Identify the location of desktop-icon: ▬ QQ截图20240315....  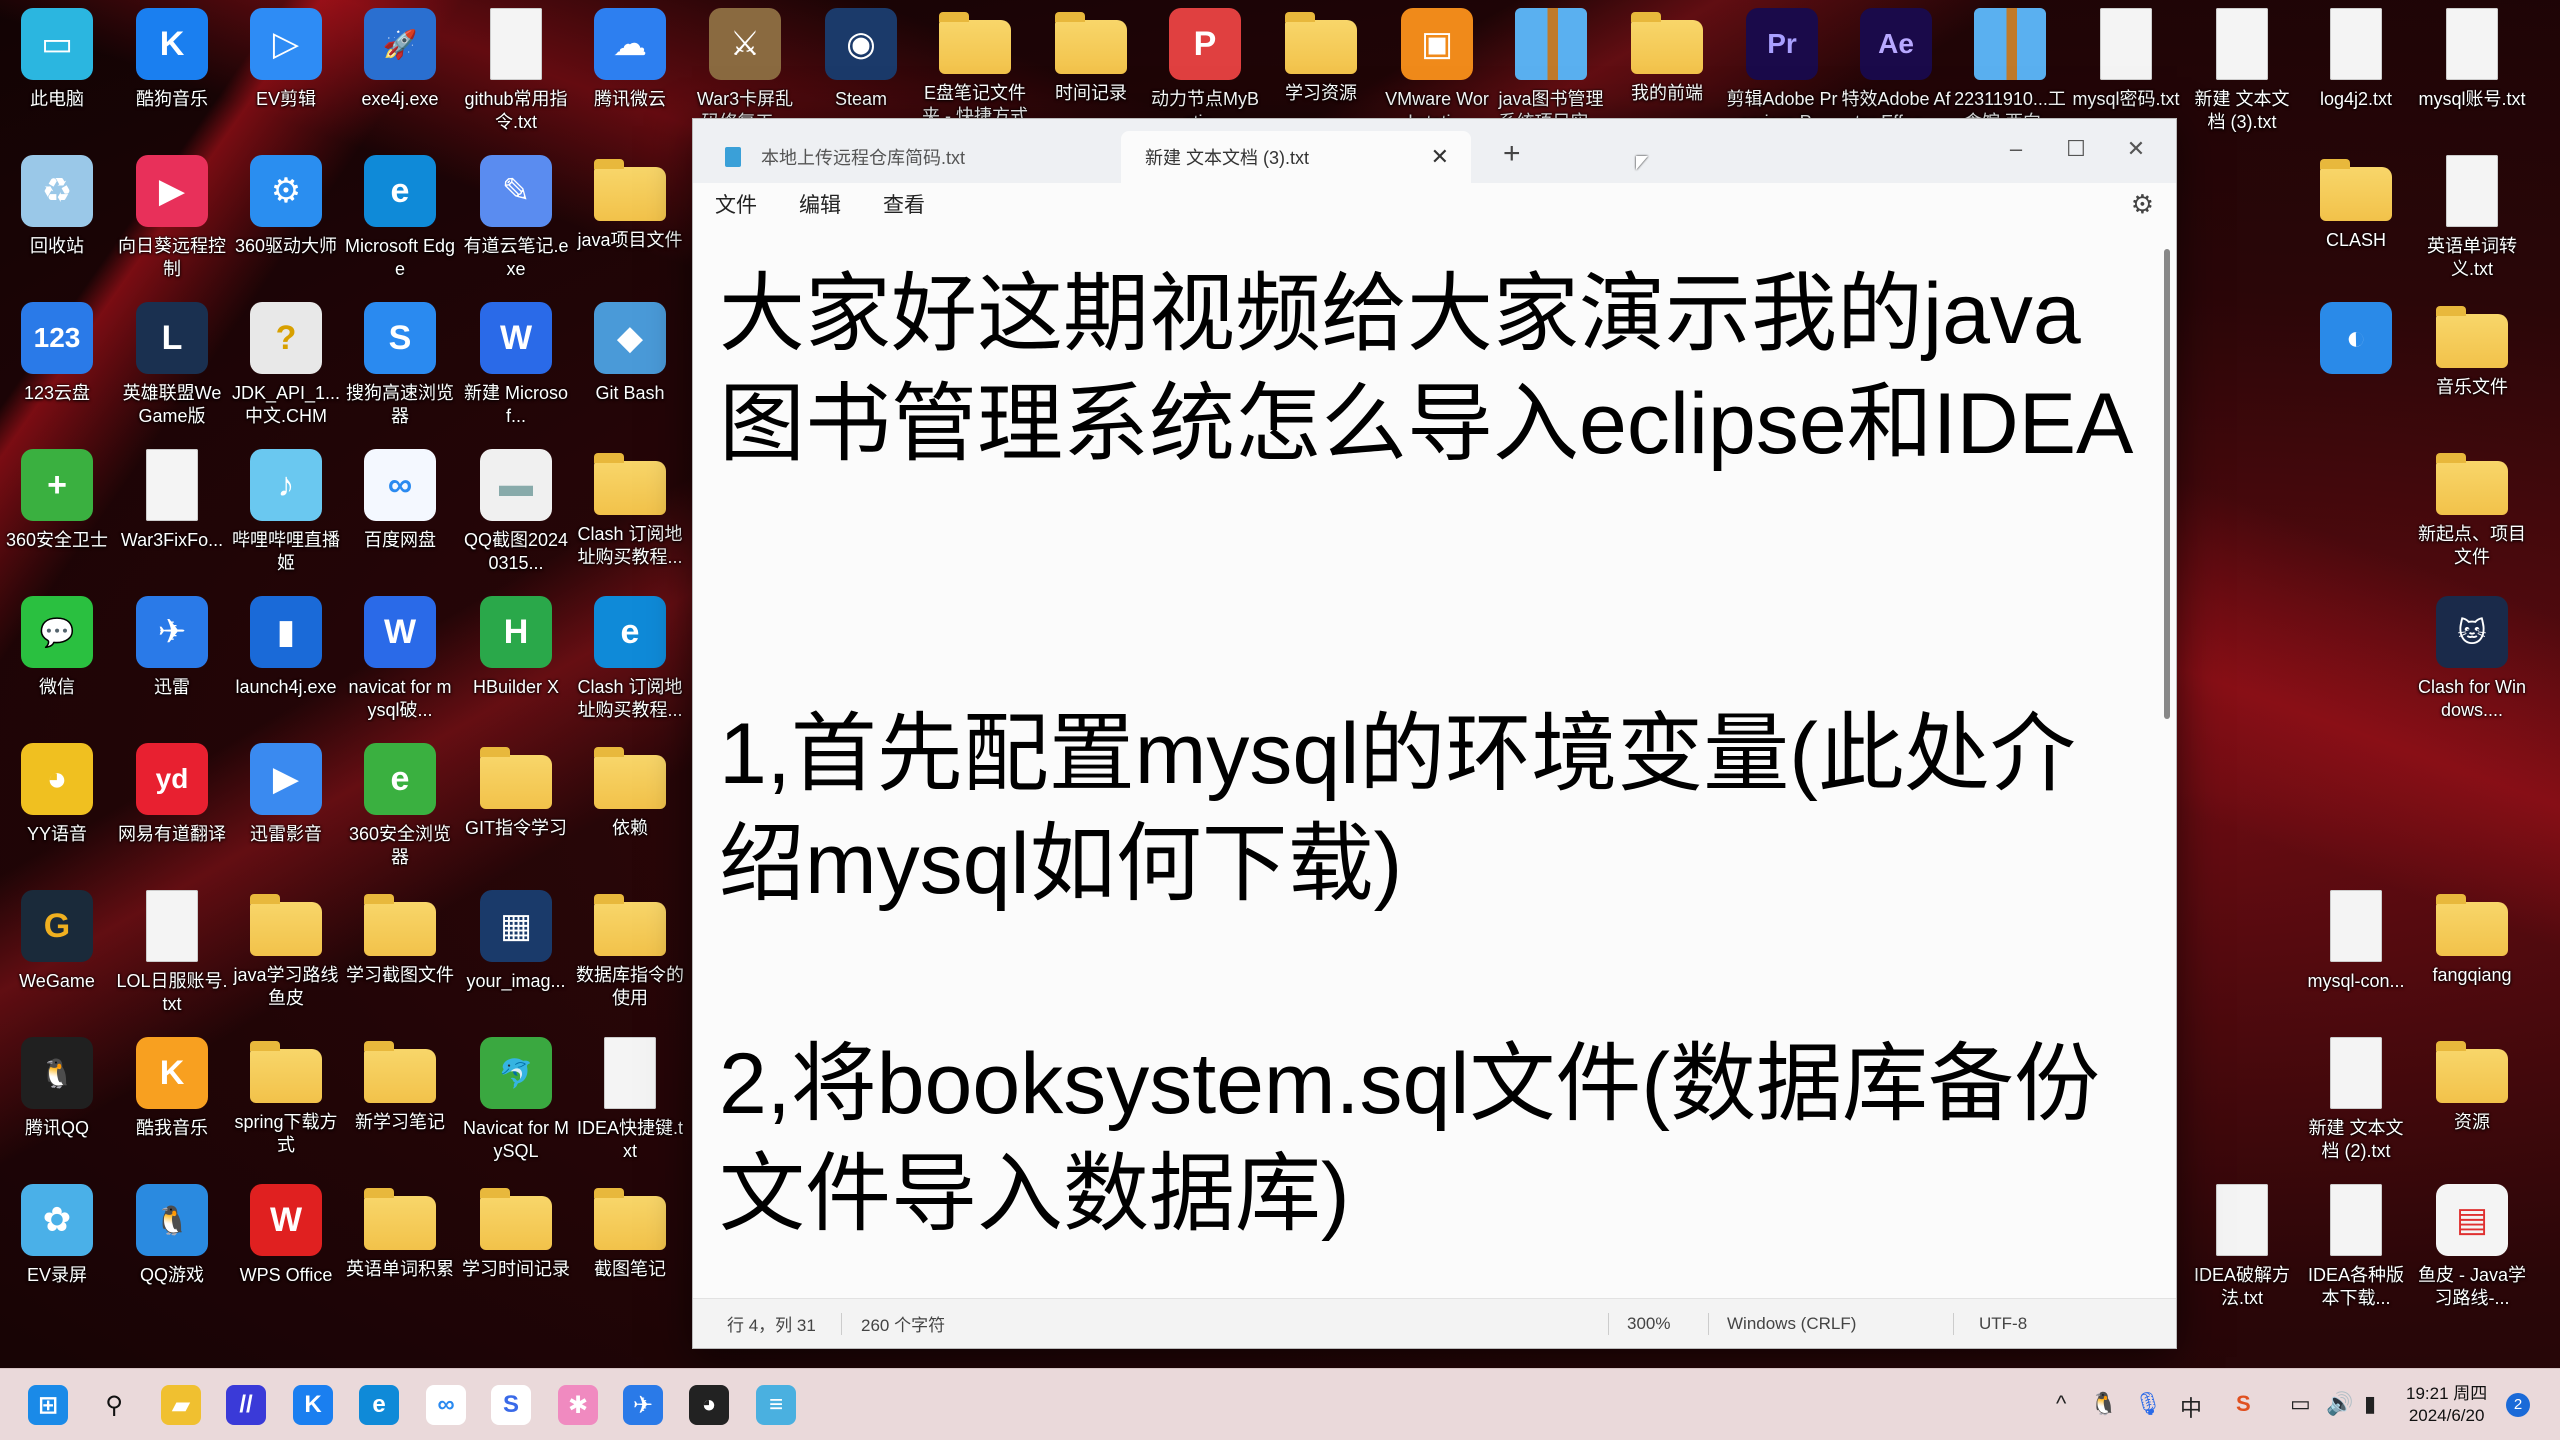
(516, 512).